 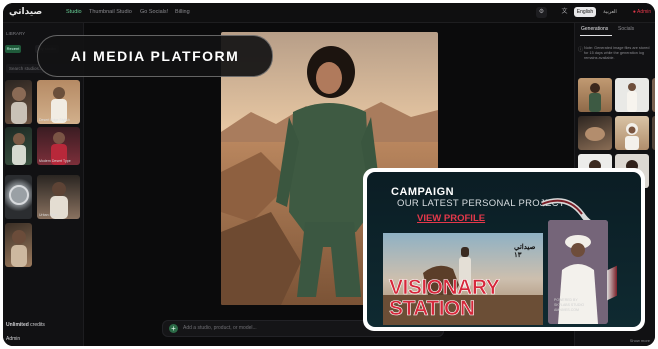 What do you see at coordinates (541, 12) in the screenshot?
I see `gear-icon: ⚙` at bounding box center [541, 12].